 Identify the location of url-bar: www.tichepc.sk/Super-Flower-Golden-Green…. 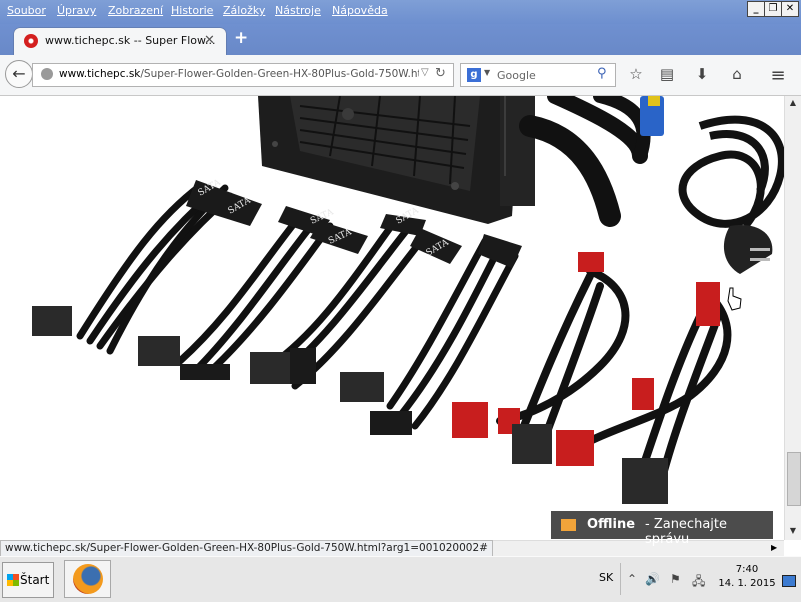
(243, 75).